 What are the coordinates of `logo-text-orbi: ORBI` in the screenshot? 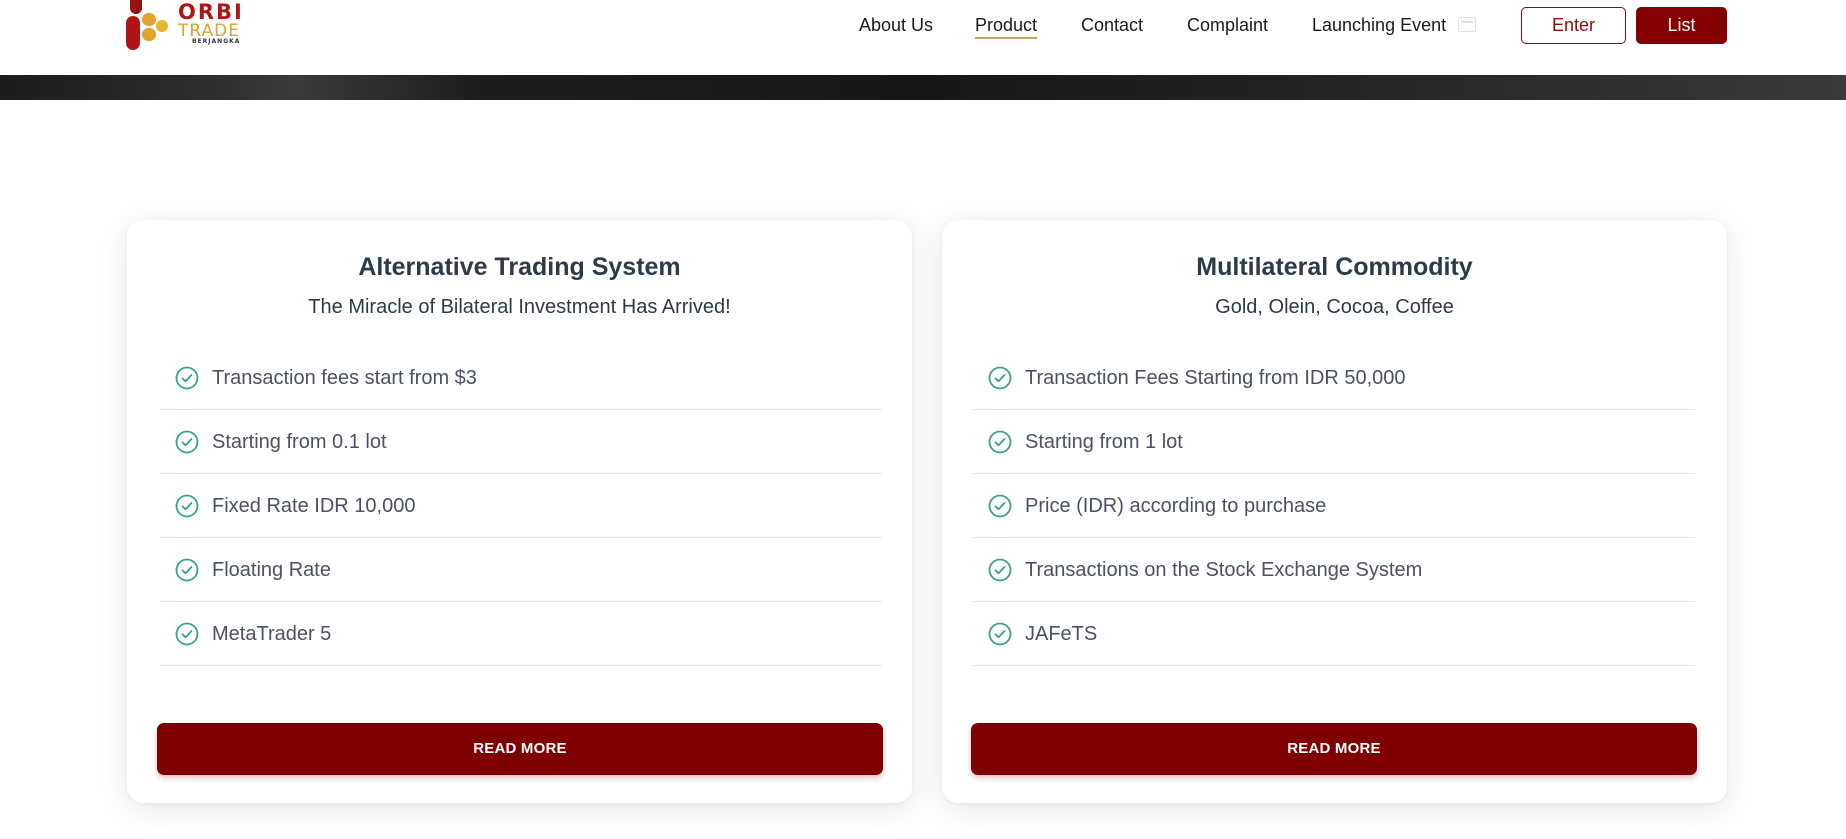 It's located at (211, 12).